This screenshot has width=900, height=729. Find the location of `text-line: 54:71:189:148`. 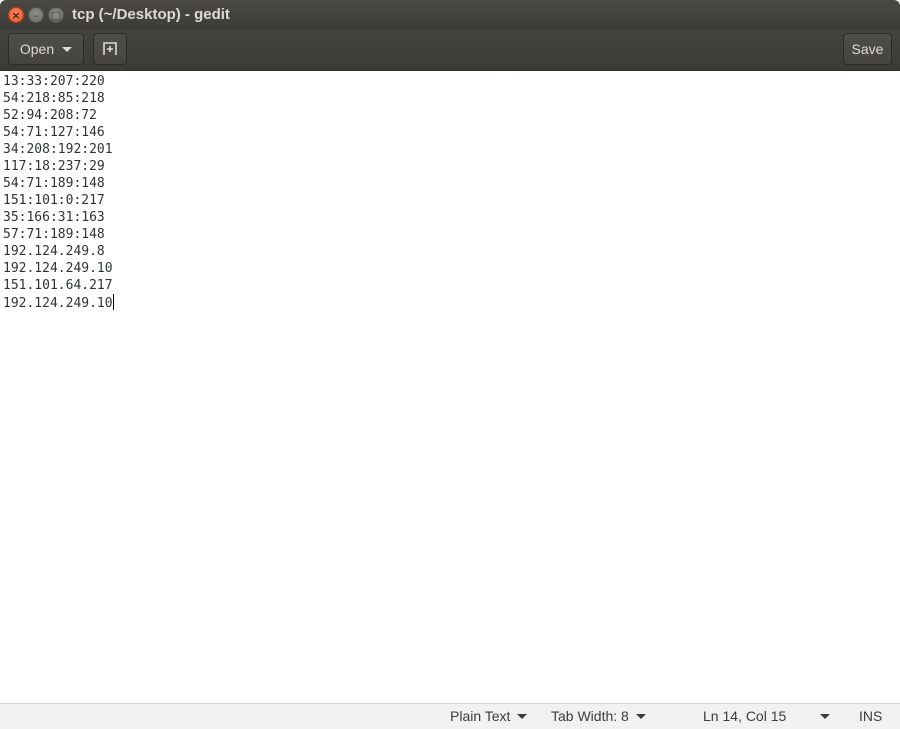

text-line: 54:71:189:148 is located at coordinates (54, 183).